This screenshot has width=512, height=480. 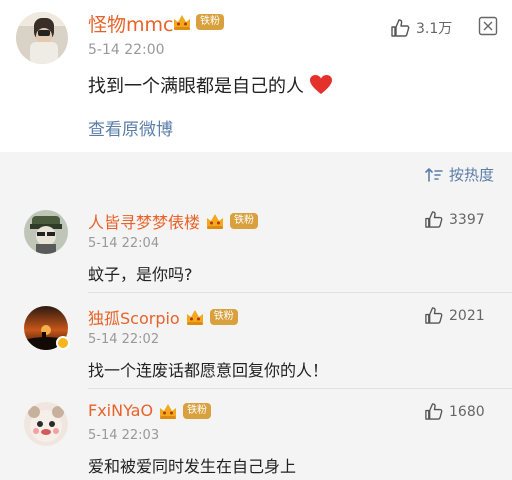 I want to click on comment-like-count: 2021, so click(x=467, y=315).